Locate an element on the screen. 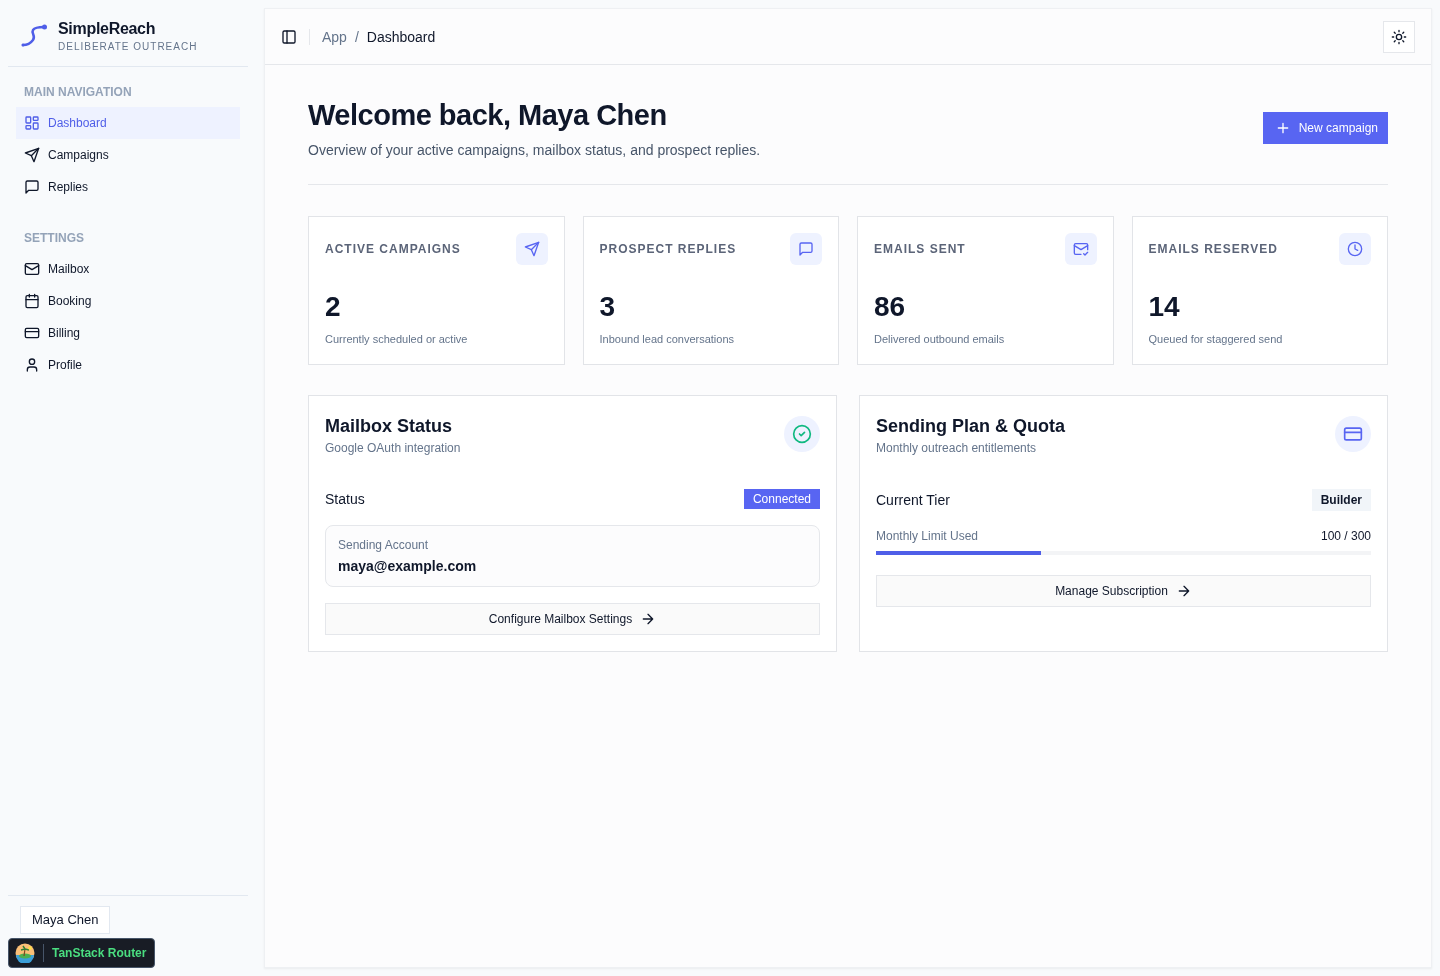 Image resolution: width=1440 pixels, height=976 pixels. page-title: Welcome back, Maya Chen is located at coordinates (488, 115).